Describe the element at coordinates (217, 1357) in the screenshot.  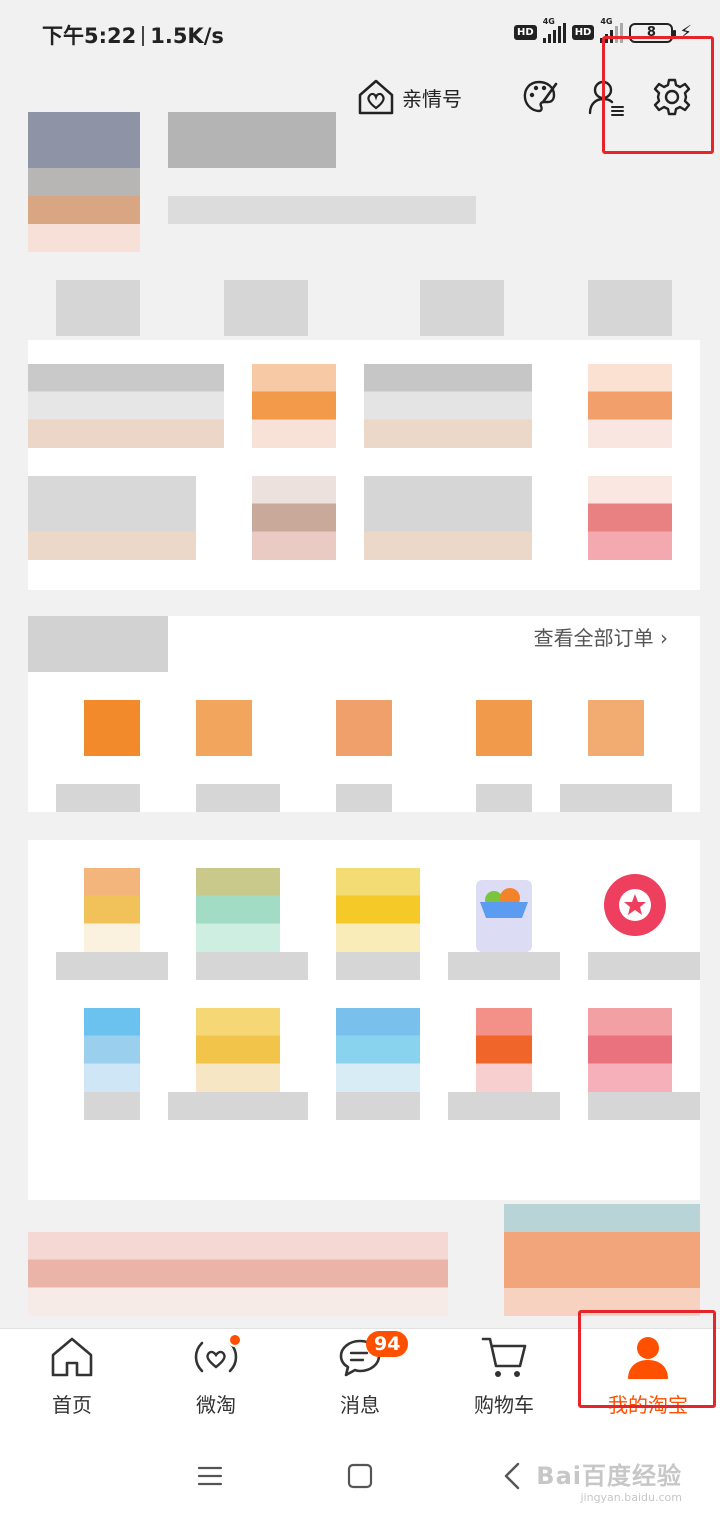
I see `weitao-icon` at that location.